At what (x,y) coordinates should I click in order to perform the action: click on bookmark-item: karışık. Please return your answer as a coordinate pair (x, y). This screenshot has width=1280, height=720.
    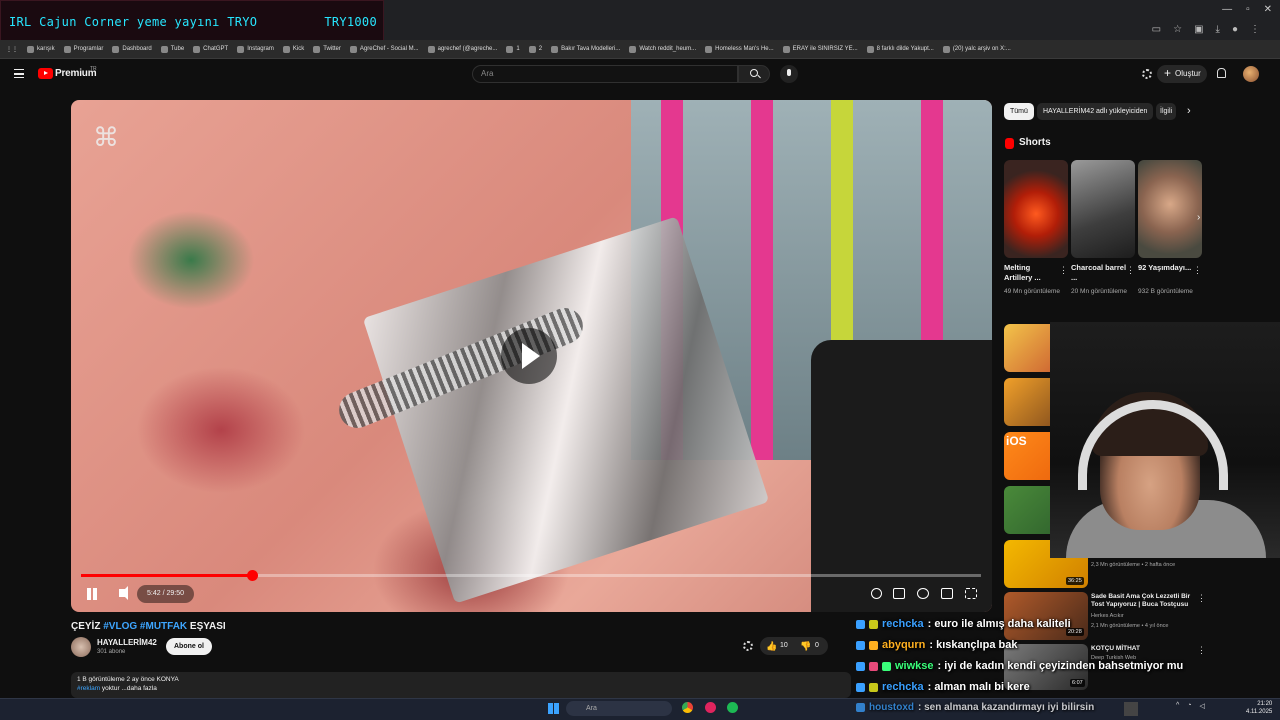
    Looking at the image, I should click on (41, 49).